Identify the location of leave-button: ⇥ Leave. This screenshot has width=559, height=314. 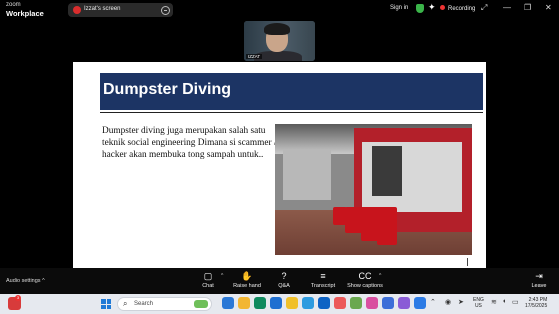
(539, 280).